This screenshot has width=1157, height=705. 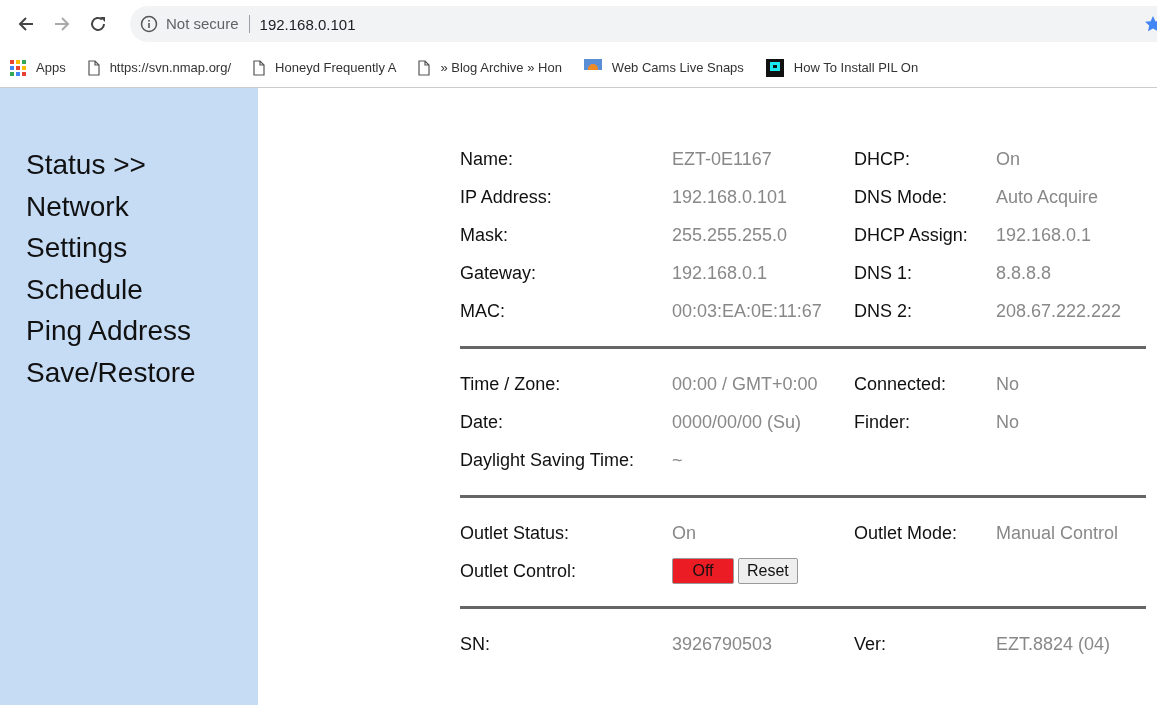 What do you see at coordinates (170, 67) in the screenshot?
I see `bookmark-link: https://svn.nmap.org/` at bounding box center [170, 67].